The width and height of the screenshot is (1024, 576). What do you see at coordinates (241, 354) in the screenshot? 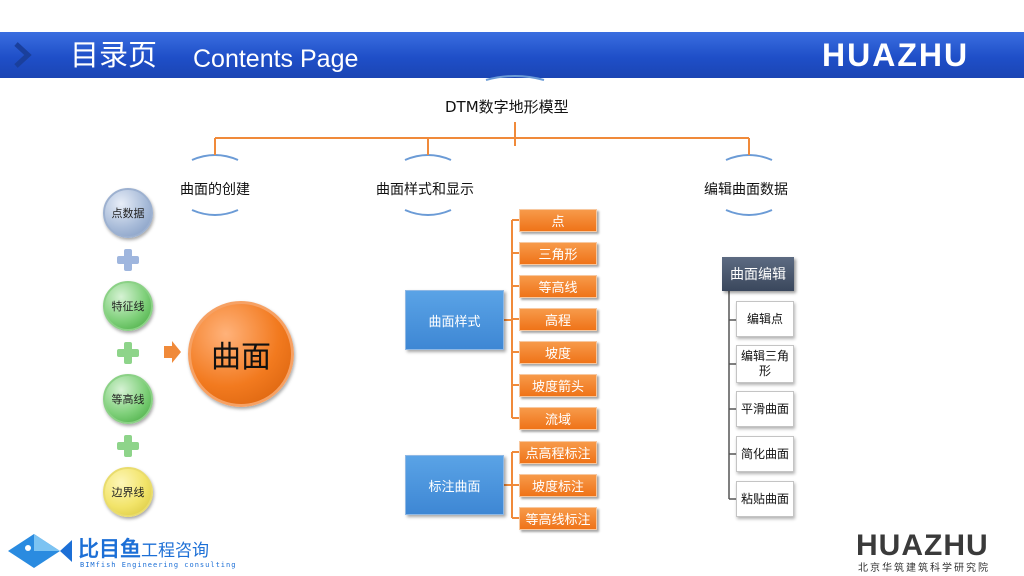
I see `surface-result: 曲面` at bounding box center [241, 354].